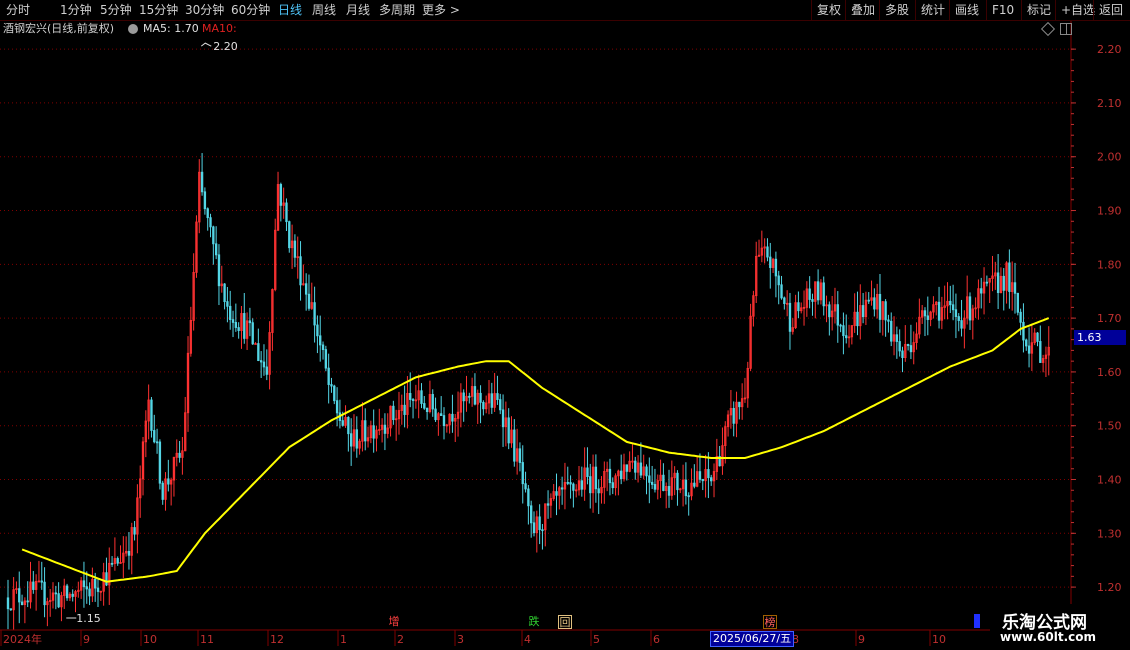  What do you see at coordinates (290, 10) in the screenshot?
I see `period-tab-6: 日线` at bounding box center [290, 10].